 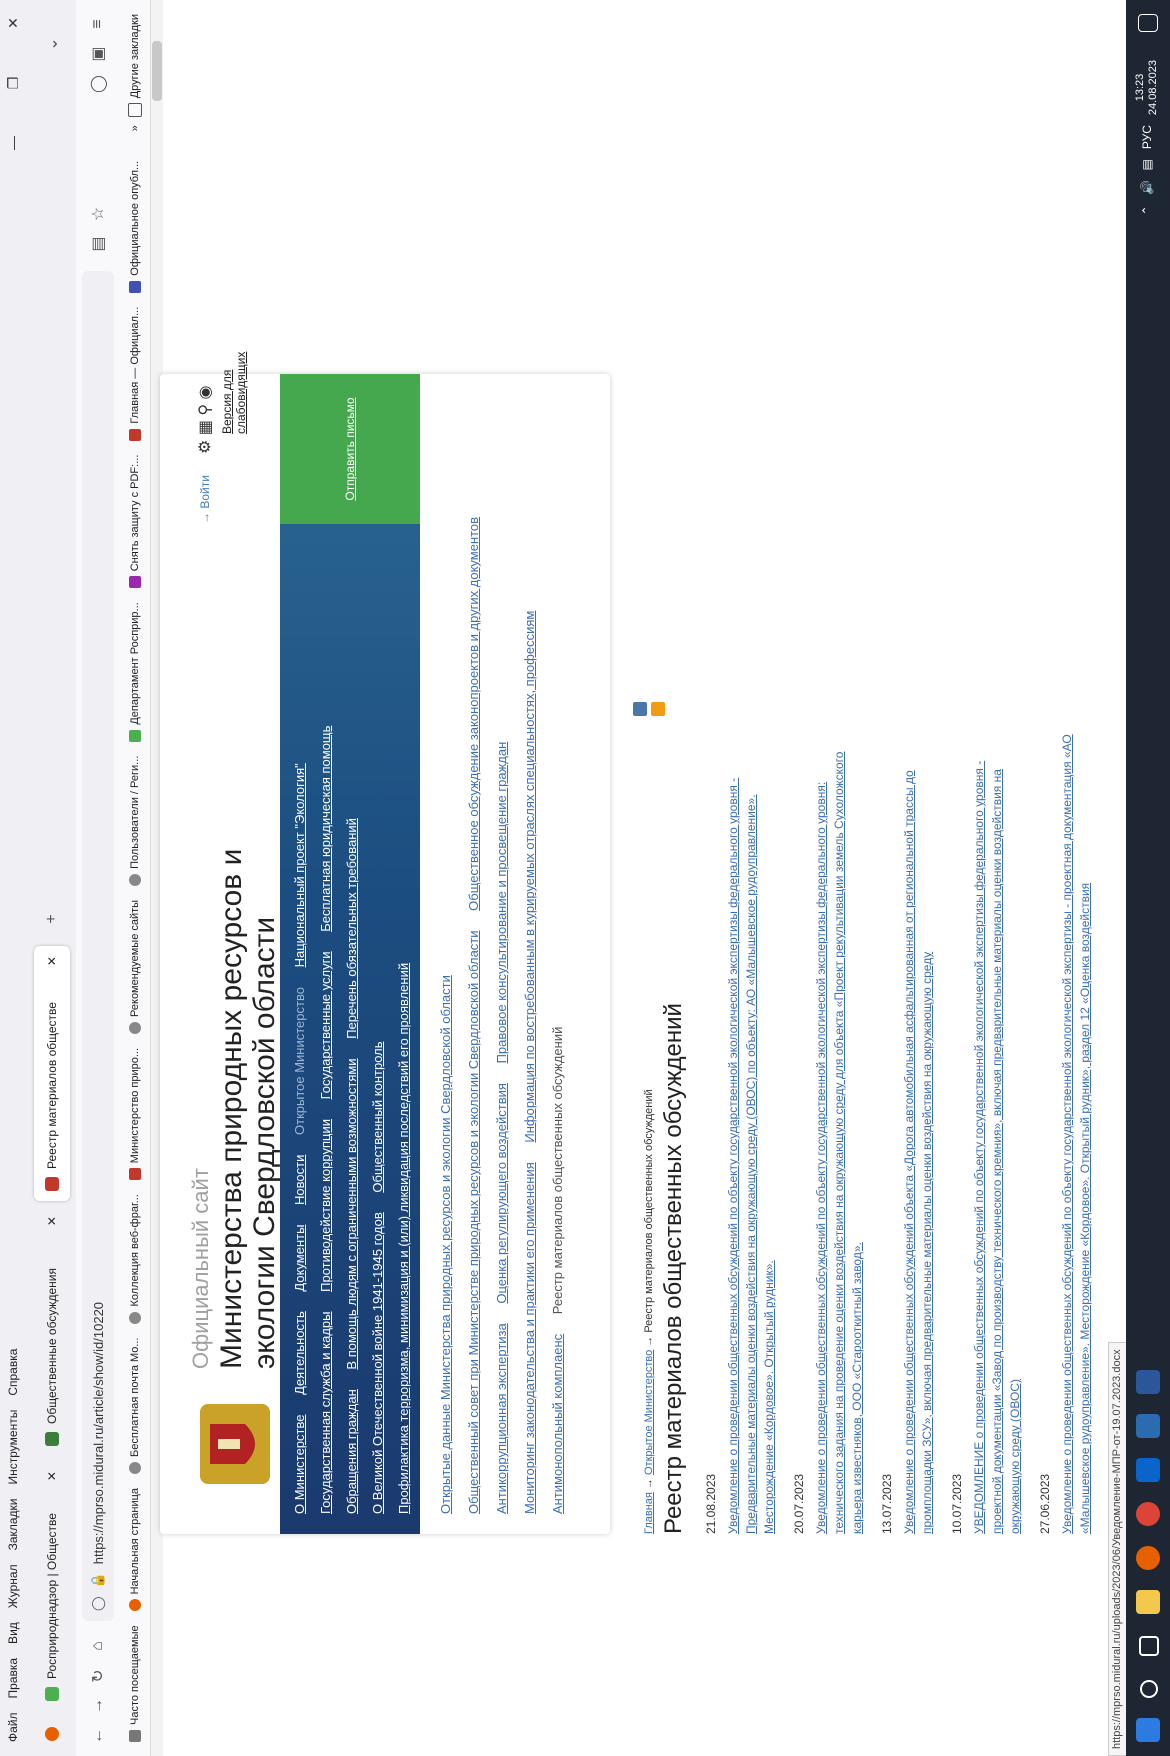 I want to click on breadcrumb-home: Главная, so click(x=649, y=1513).